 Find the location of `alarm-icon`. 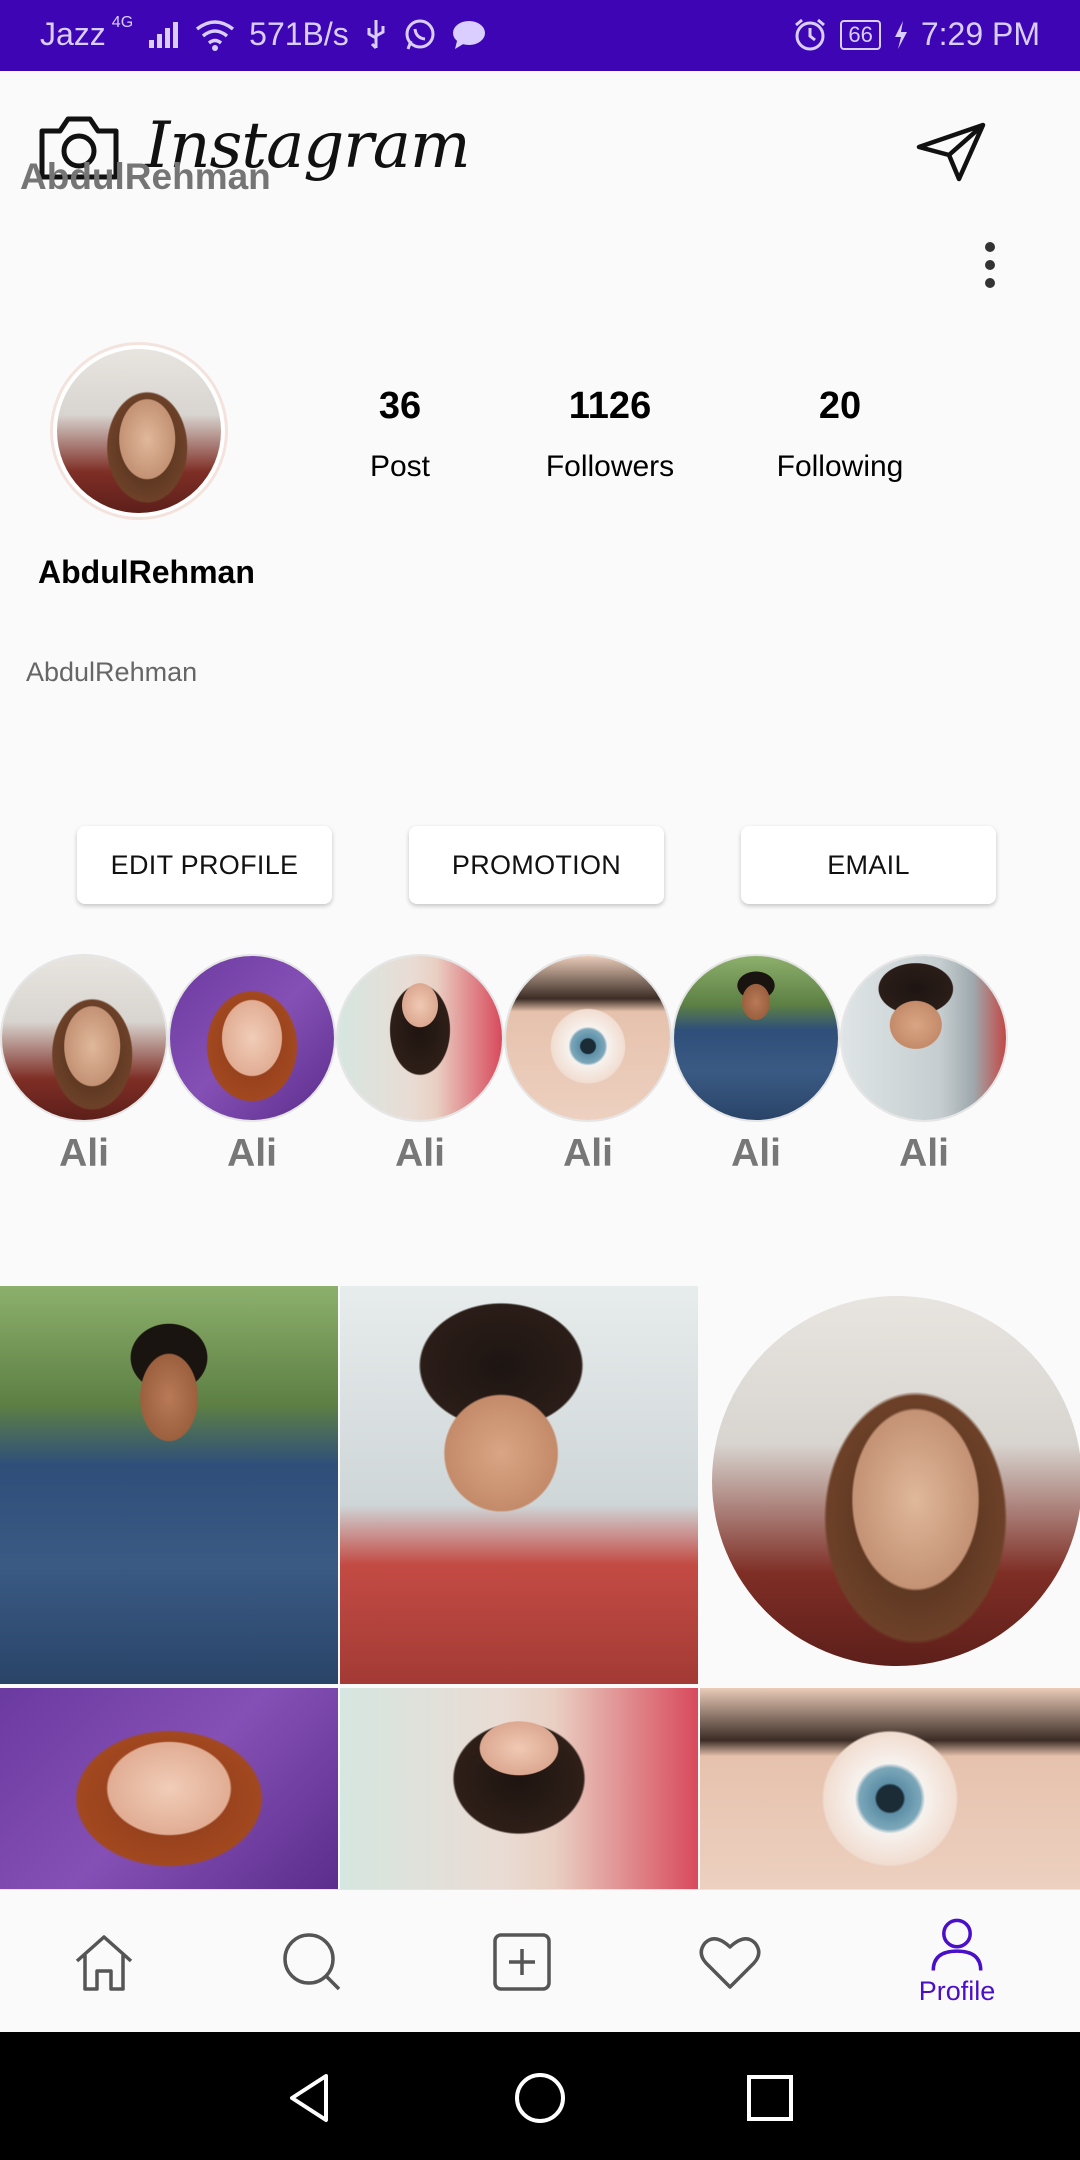

alarm-icon is located at coordinates (810, 34).